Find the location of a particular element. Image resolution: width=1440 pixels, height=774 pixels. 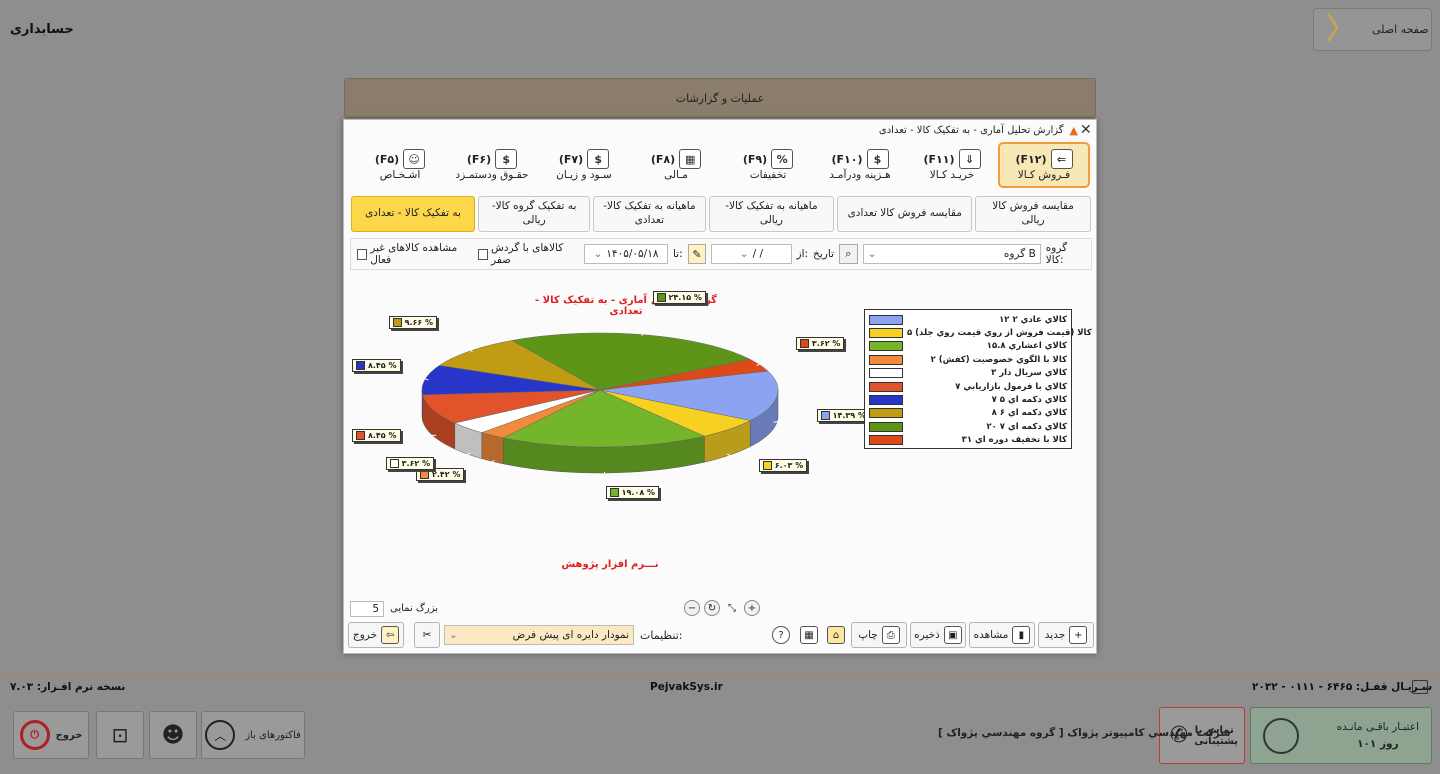

save-icon: ▣ is located at coordinates (952, 635).